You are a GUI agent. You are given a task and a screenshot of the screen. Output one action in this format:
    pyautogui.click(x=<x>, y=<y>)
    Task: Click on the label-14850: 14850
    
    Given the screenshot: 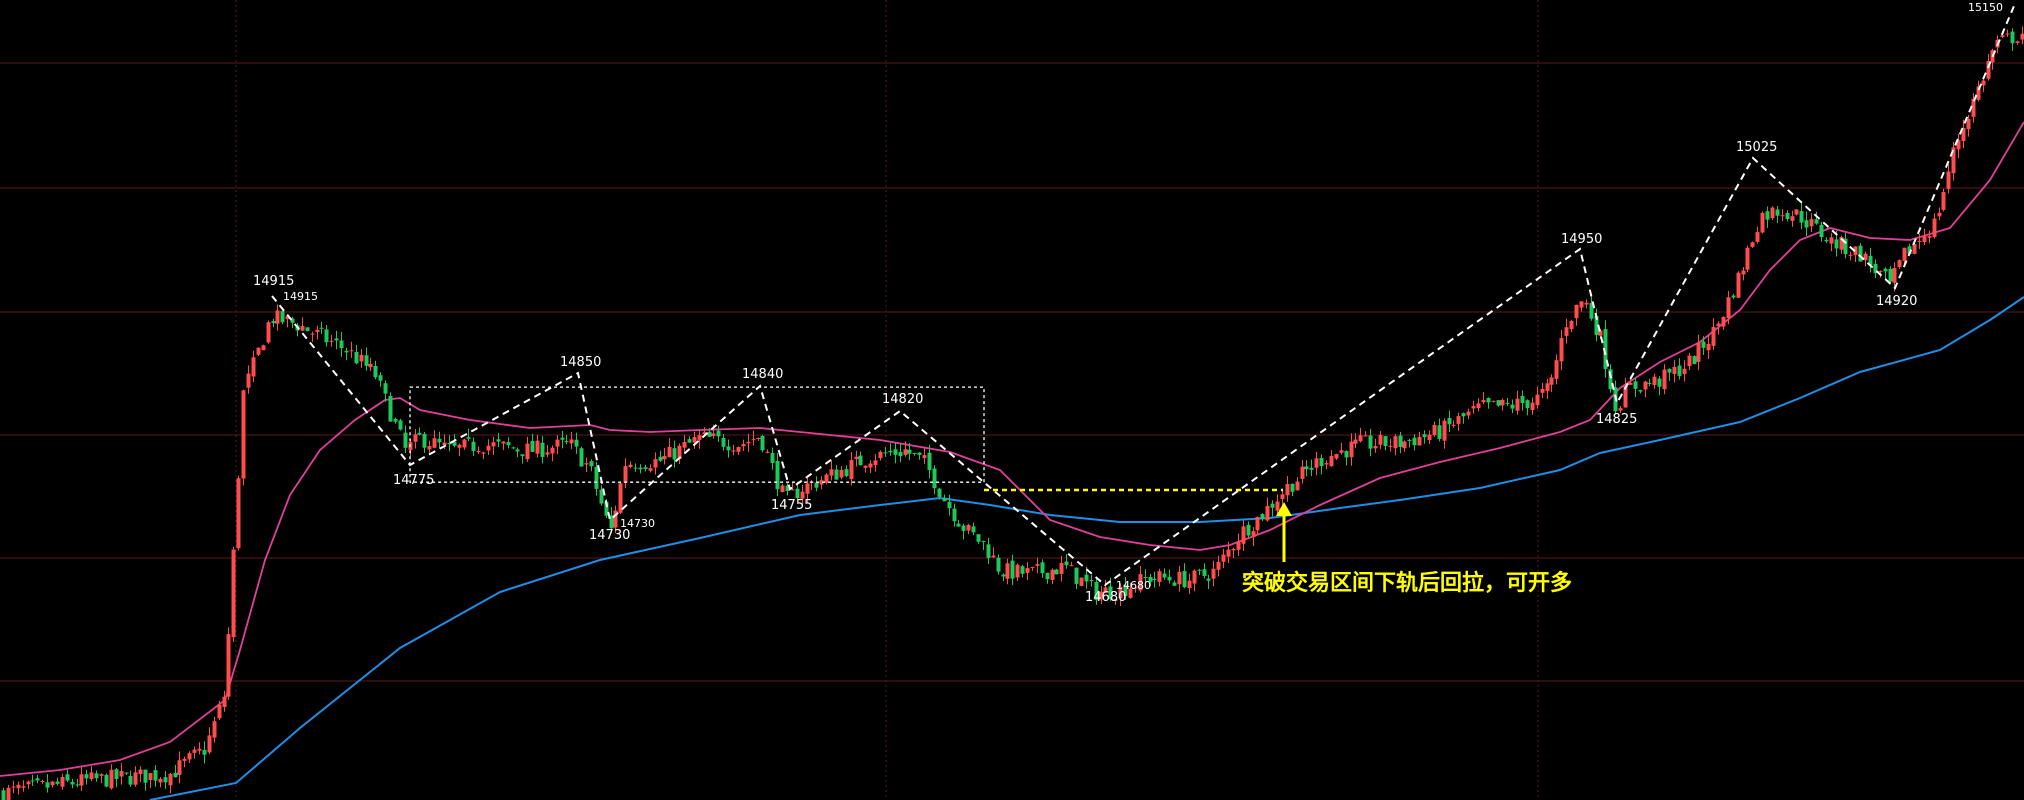 What is the action you would take?
    pyautogui.click(x=580, y=362)
    